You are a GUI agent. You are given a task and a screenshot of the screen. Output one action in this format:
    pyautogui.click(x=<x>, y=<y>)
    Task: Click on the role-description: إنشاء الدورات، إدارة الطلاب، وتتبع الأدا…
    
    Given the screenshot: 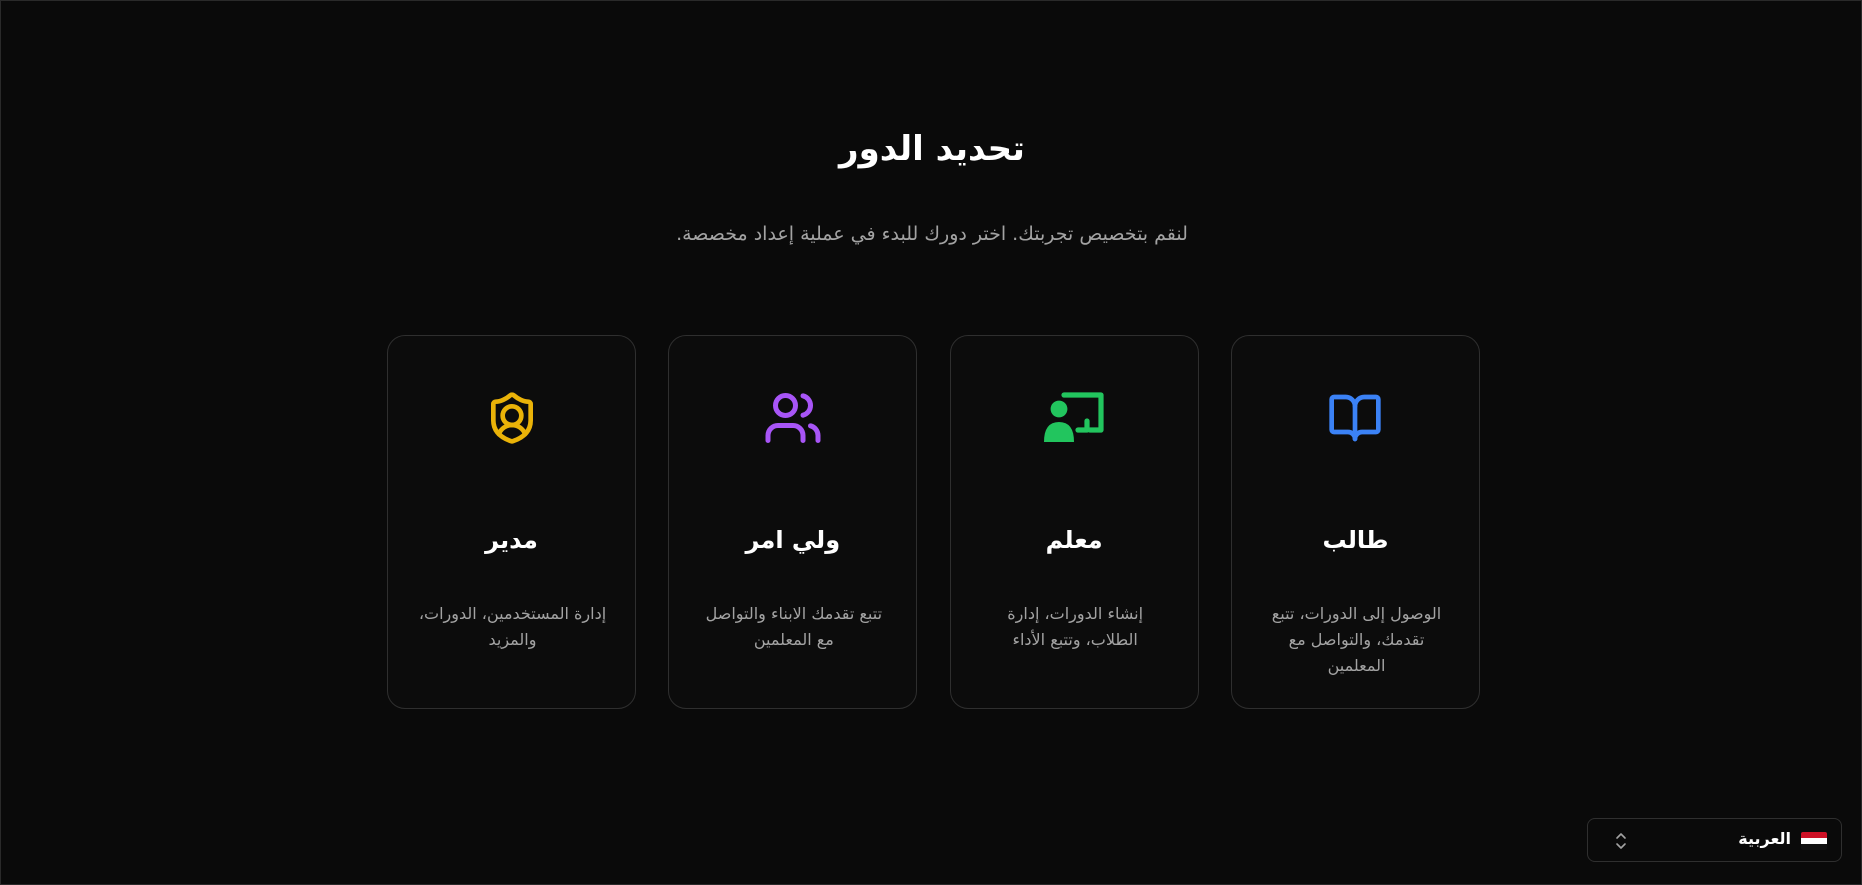 What is the action you would take?
    pyautogui.click(x=1075, y=626)
    